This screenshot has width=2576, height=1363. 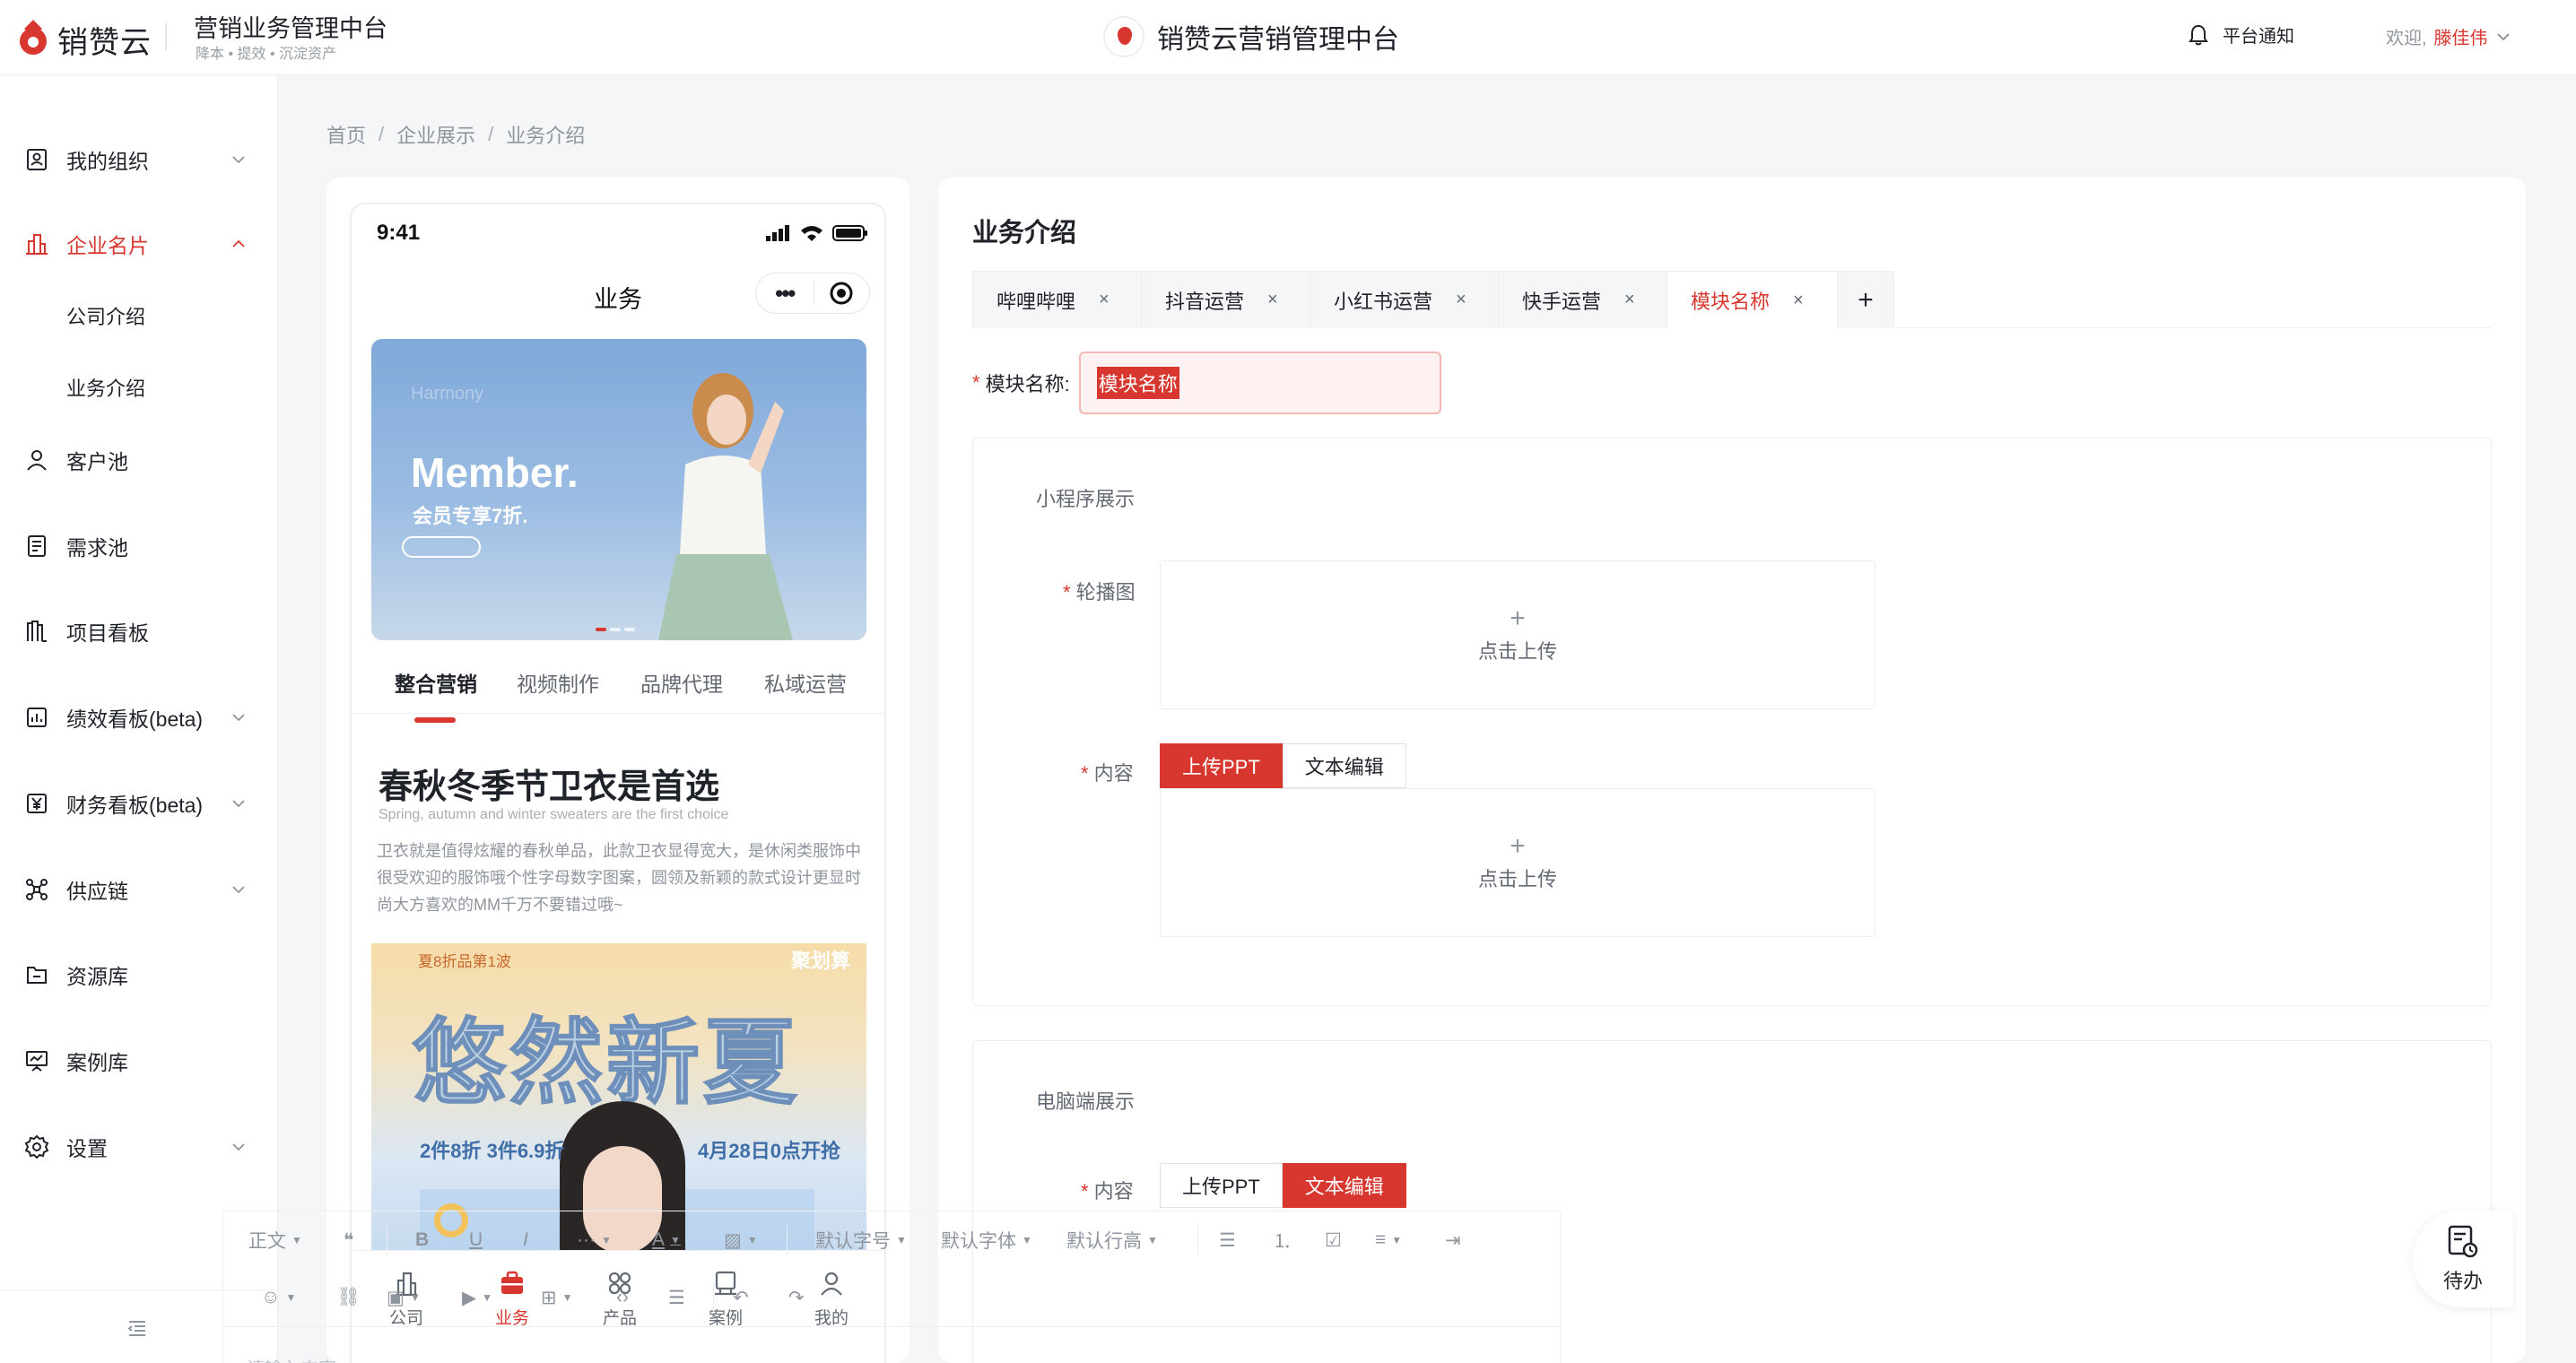 I want to click on tab-bilibili: 哔哩哔哩 ×, so click(x=1057, y=299).